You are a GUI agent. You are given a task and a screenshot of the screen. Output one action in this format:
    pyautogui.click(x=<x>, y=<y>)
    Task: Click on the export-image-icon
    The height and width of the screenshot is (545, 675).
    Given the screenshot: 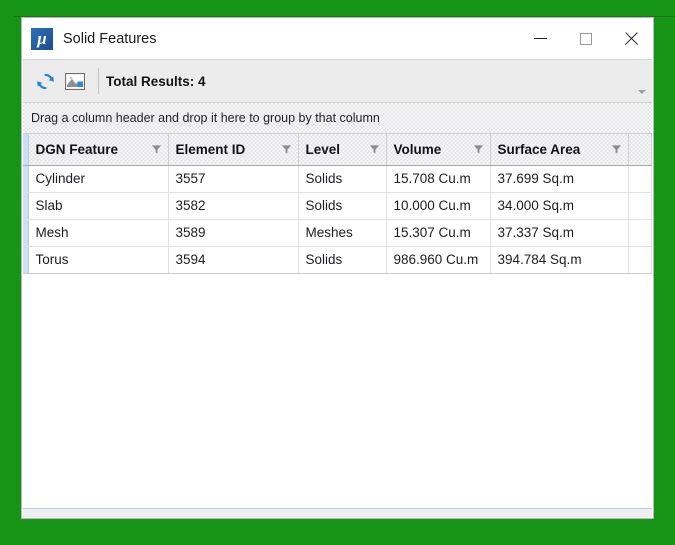 What is the action you would take?
    pyautogui.click(x=75, y=81)
    